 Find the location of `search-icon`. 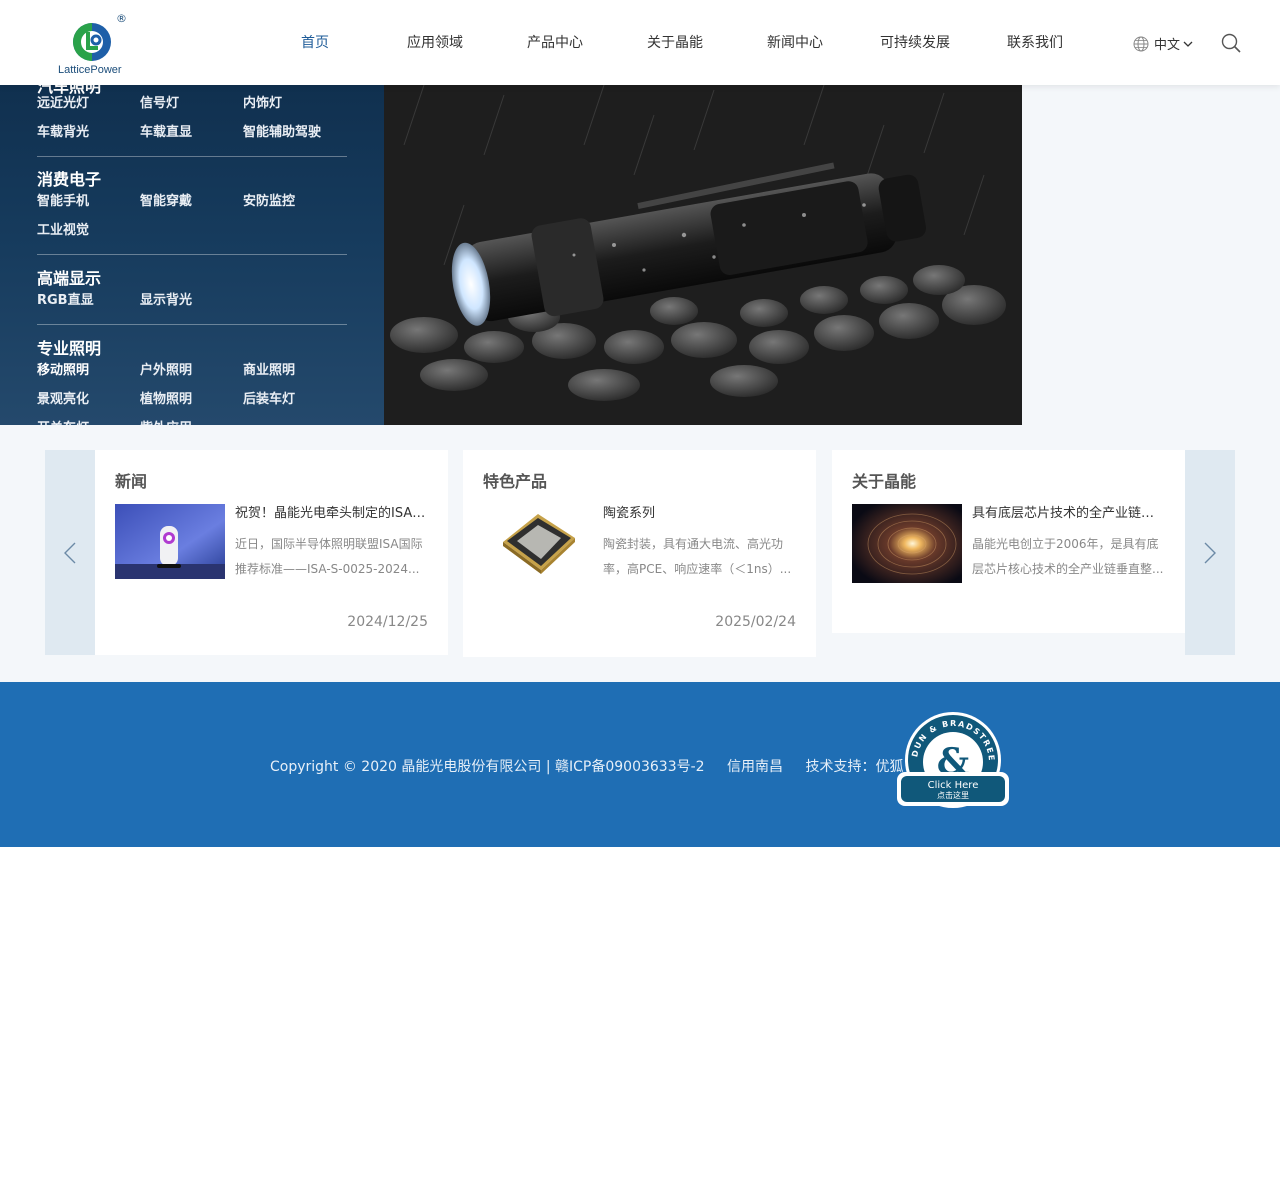

search-icon is located at coordinates (1231, 43).